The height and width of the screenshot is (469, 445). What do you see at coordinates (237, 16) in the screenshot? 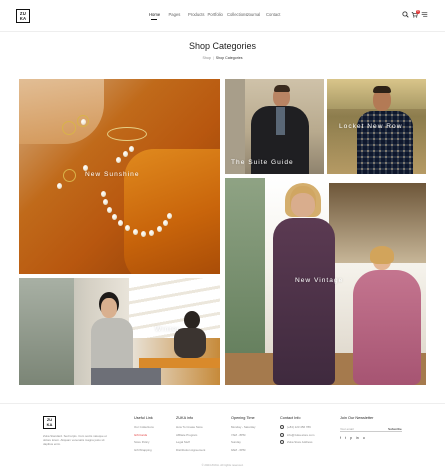
I see `nav-item-collections: Collections` at bounding box center [237, 16].